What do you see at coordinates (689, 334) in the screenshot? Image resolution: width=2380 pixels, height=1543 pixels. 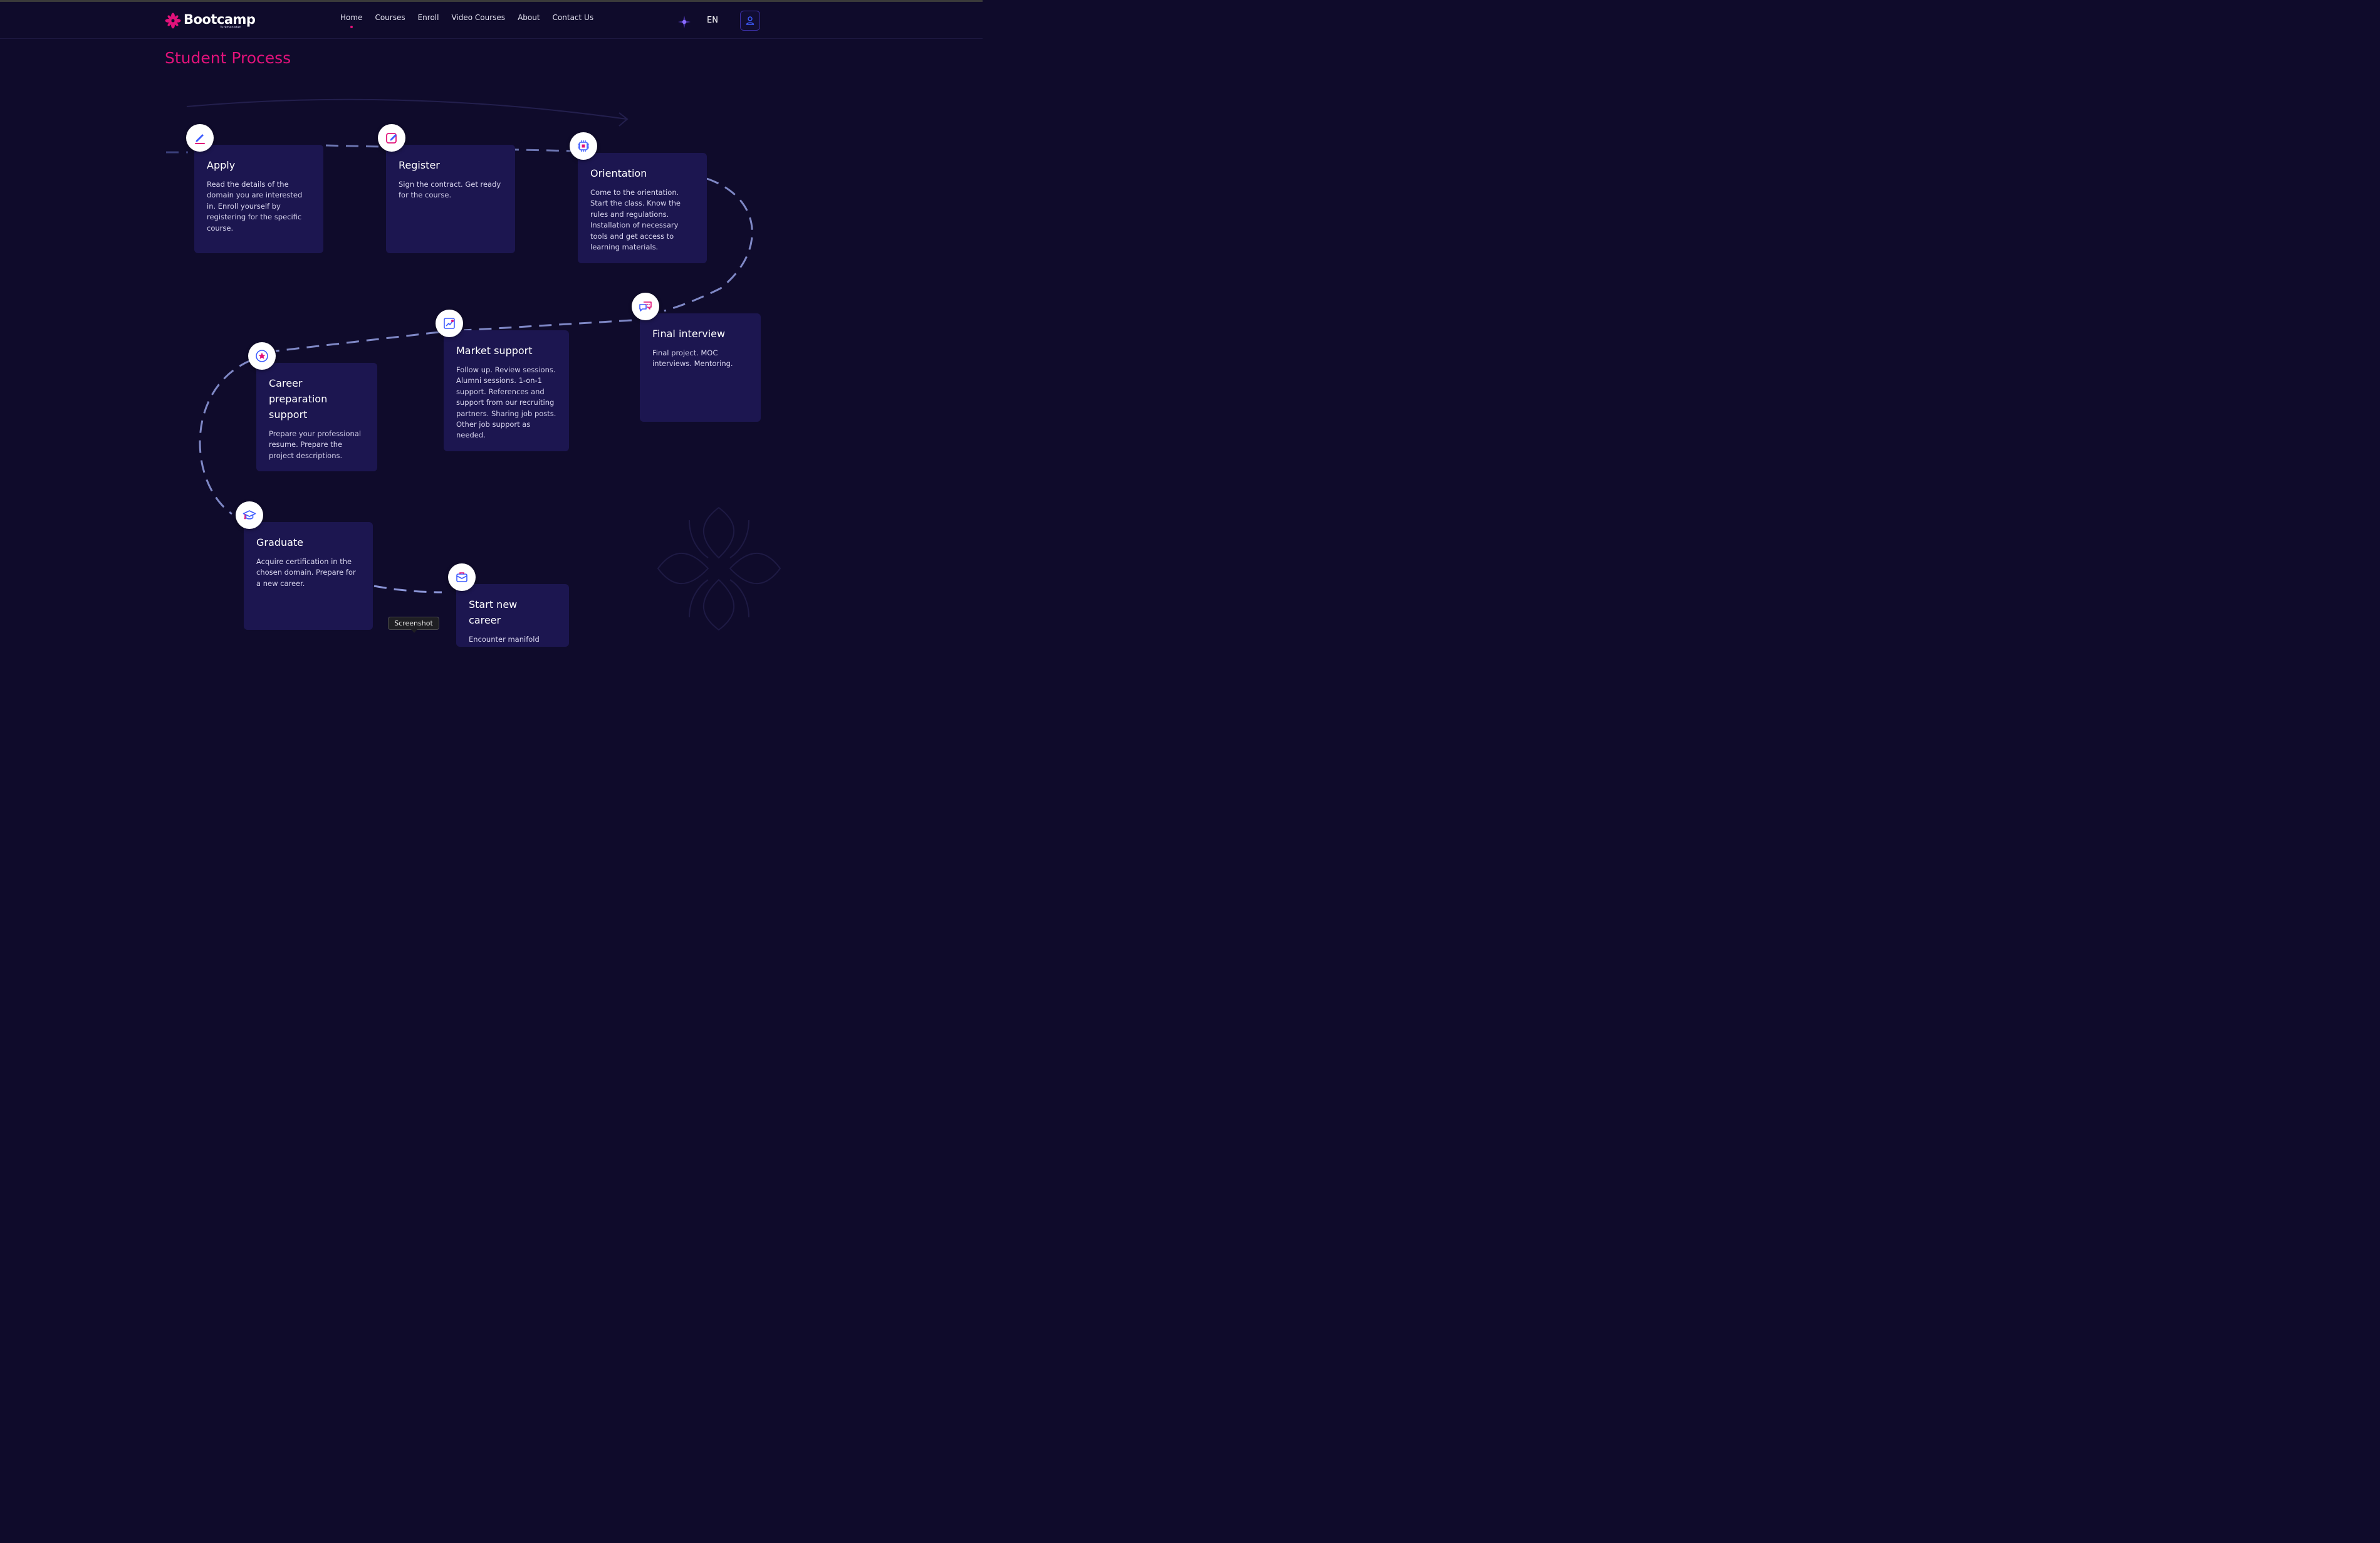 I see `step-title: Final interview` at bounding box center [689, 334].